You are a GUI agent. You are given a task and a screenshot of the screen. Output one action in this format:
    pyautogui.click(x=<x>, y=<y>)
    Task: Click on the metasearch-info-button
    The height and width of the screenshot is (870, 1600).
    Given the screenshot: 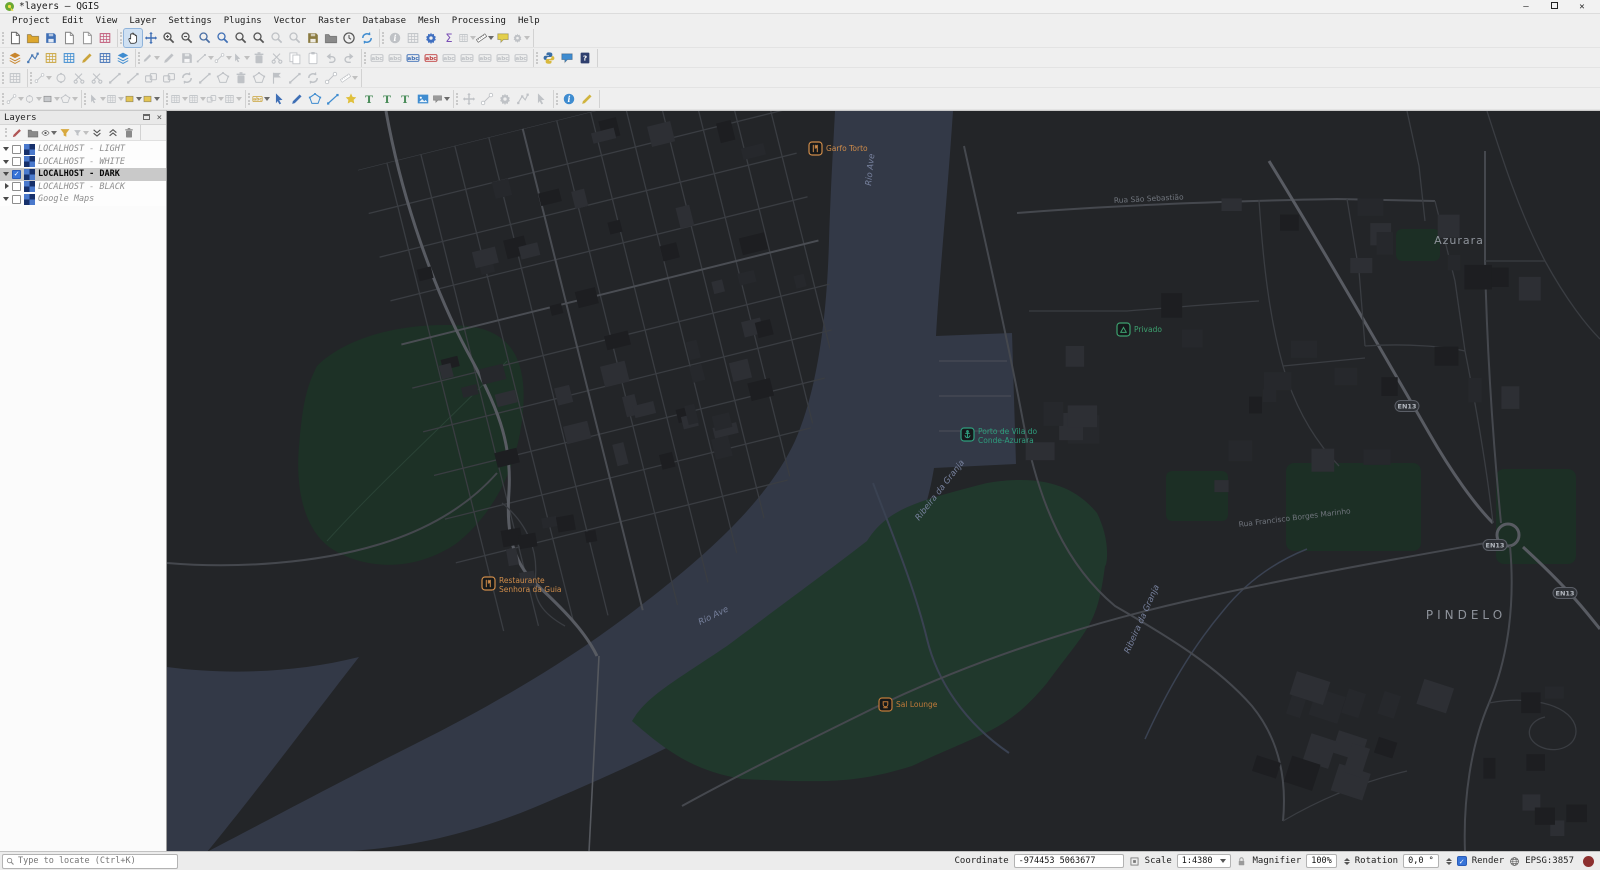 What is the action you would take?
    pyautogui.click(x=569, y=99)
    